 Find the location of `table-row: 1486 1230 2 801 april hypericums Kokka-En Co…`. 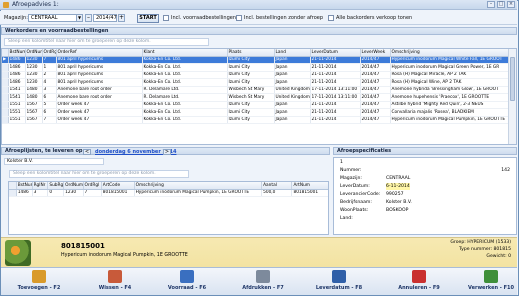

table-row: 1486 1230 2 801 april hypericums Kokka-En Co… is located at coordinates (256, 75).